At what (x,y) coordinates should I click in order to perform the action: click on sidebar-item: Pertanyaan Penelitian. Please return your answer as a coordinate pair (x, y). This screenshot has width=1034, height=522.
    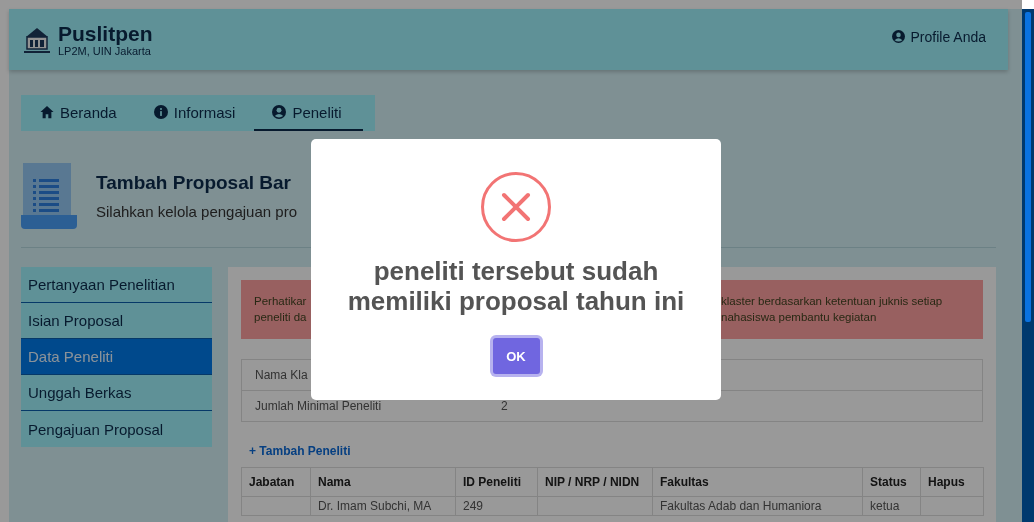
    Looking at the image, I should click on (116, 285).